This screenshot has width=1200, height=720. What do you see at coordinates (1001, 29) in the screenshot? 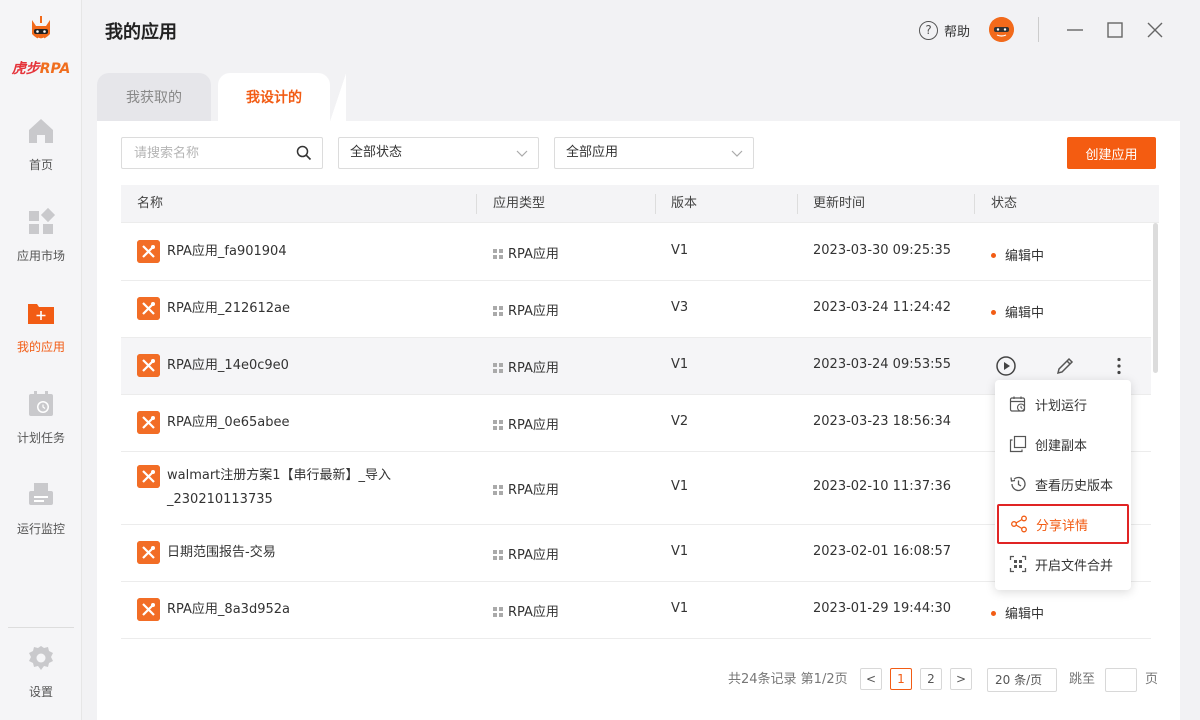
I see `avatar` at bounding box center [1001, 29].